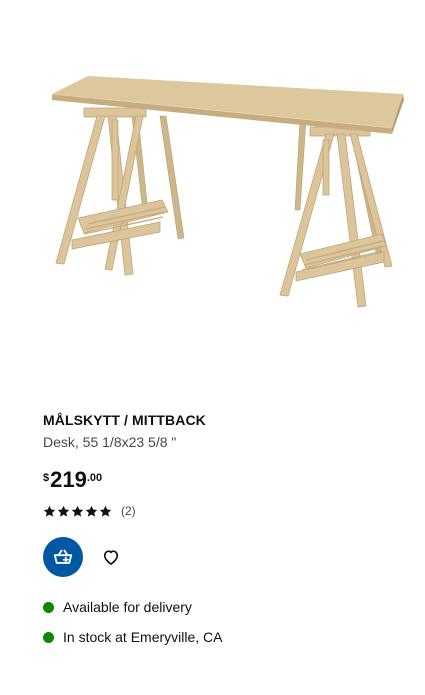 This screenshot has height=695, width=425. Describe the element at coordinates (110, 442) in the screenshot. I see `product-description: Desk, 55 1/8x23 5/8 "` at that location.